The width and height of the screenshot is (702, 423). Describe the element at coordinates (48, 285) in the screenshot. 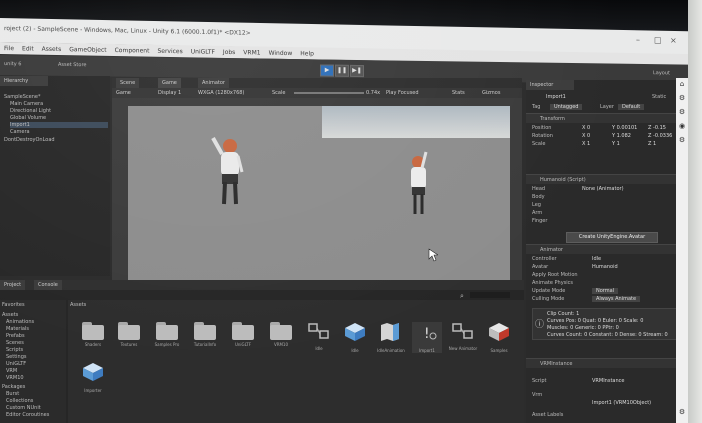

I see `tab-console: Console` at that location.